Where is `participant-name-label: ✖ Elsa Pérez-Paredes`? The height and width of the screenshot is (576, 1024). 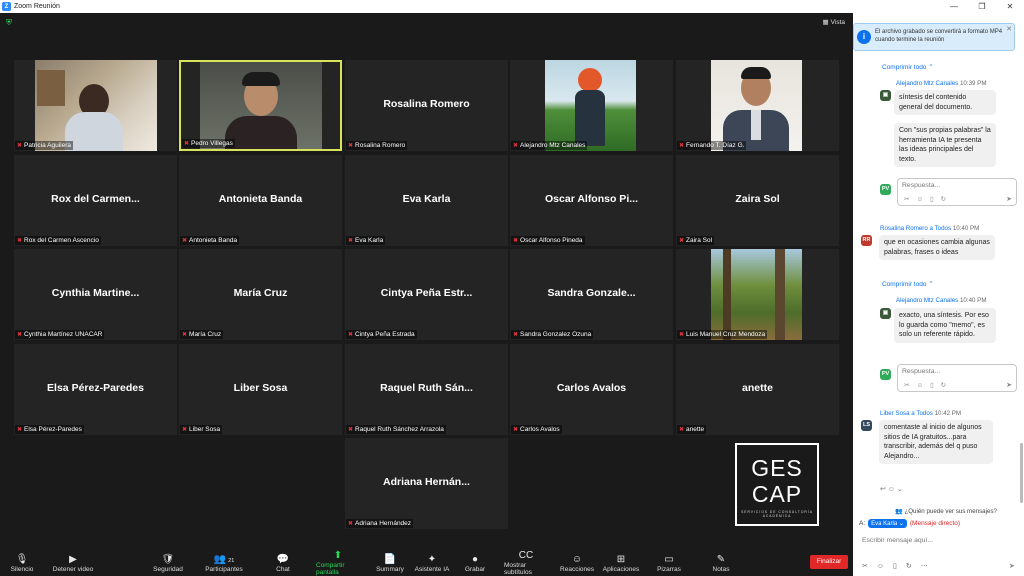 participant-name-label: ✖ Elsa Pérez-Paredes is located at coordinates (49, 429).